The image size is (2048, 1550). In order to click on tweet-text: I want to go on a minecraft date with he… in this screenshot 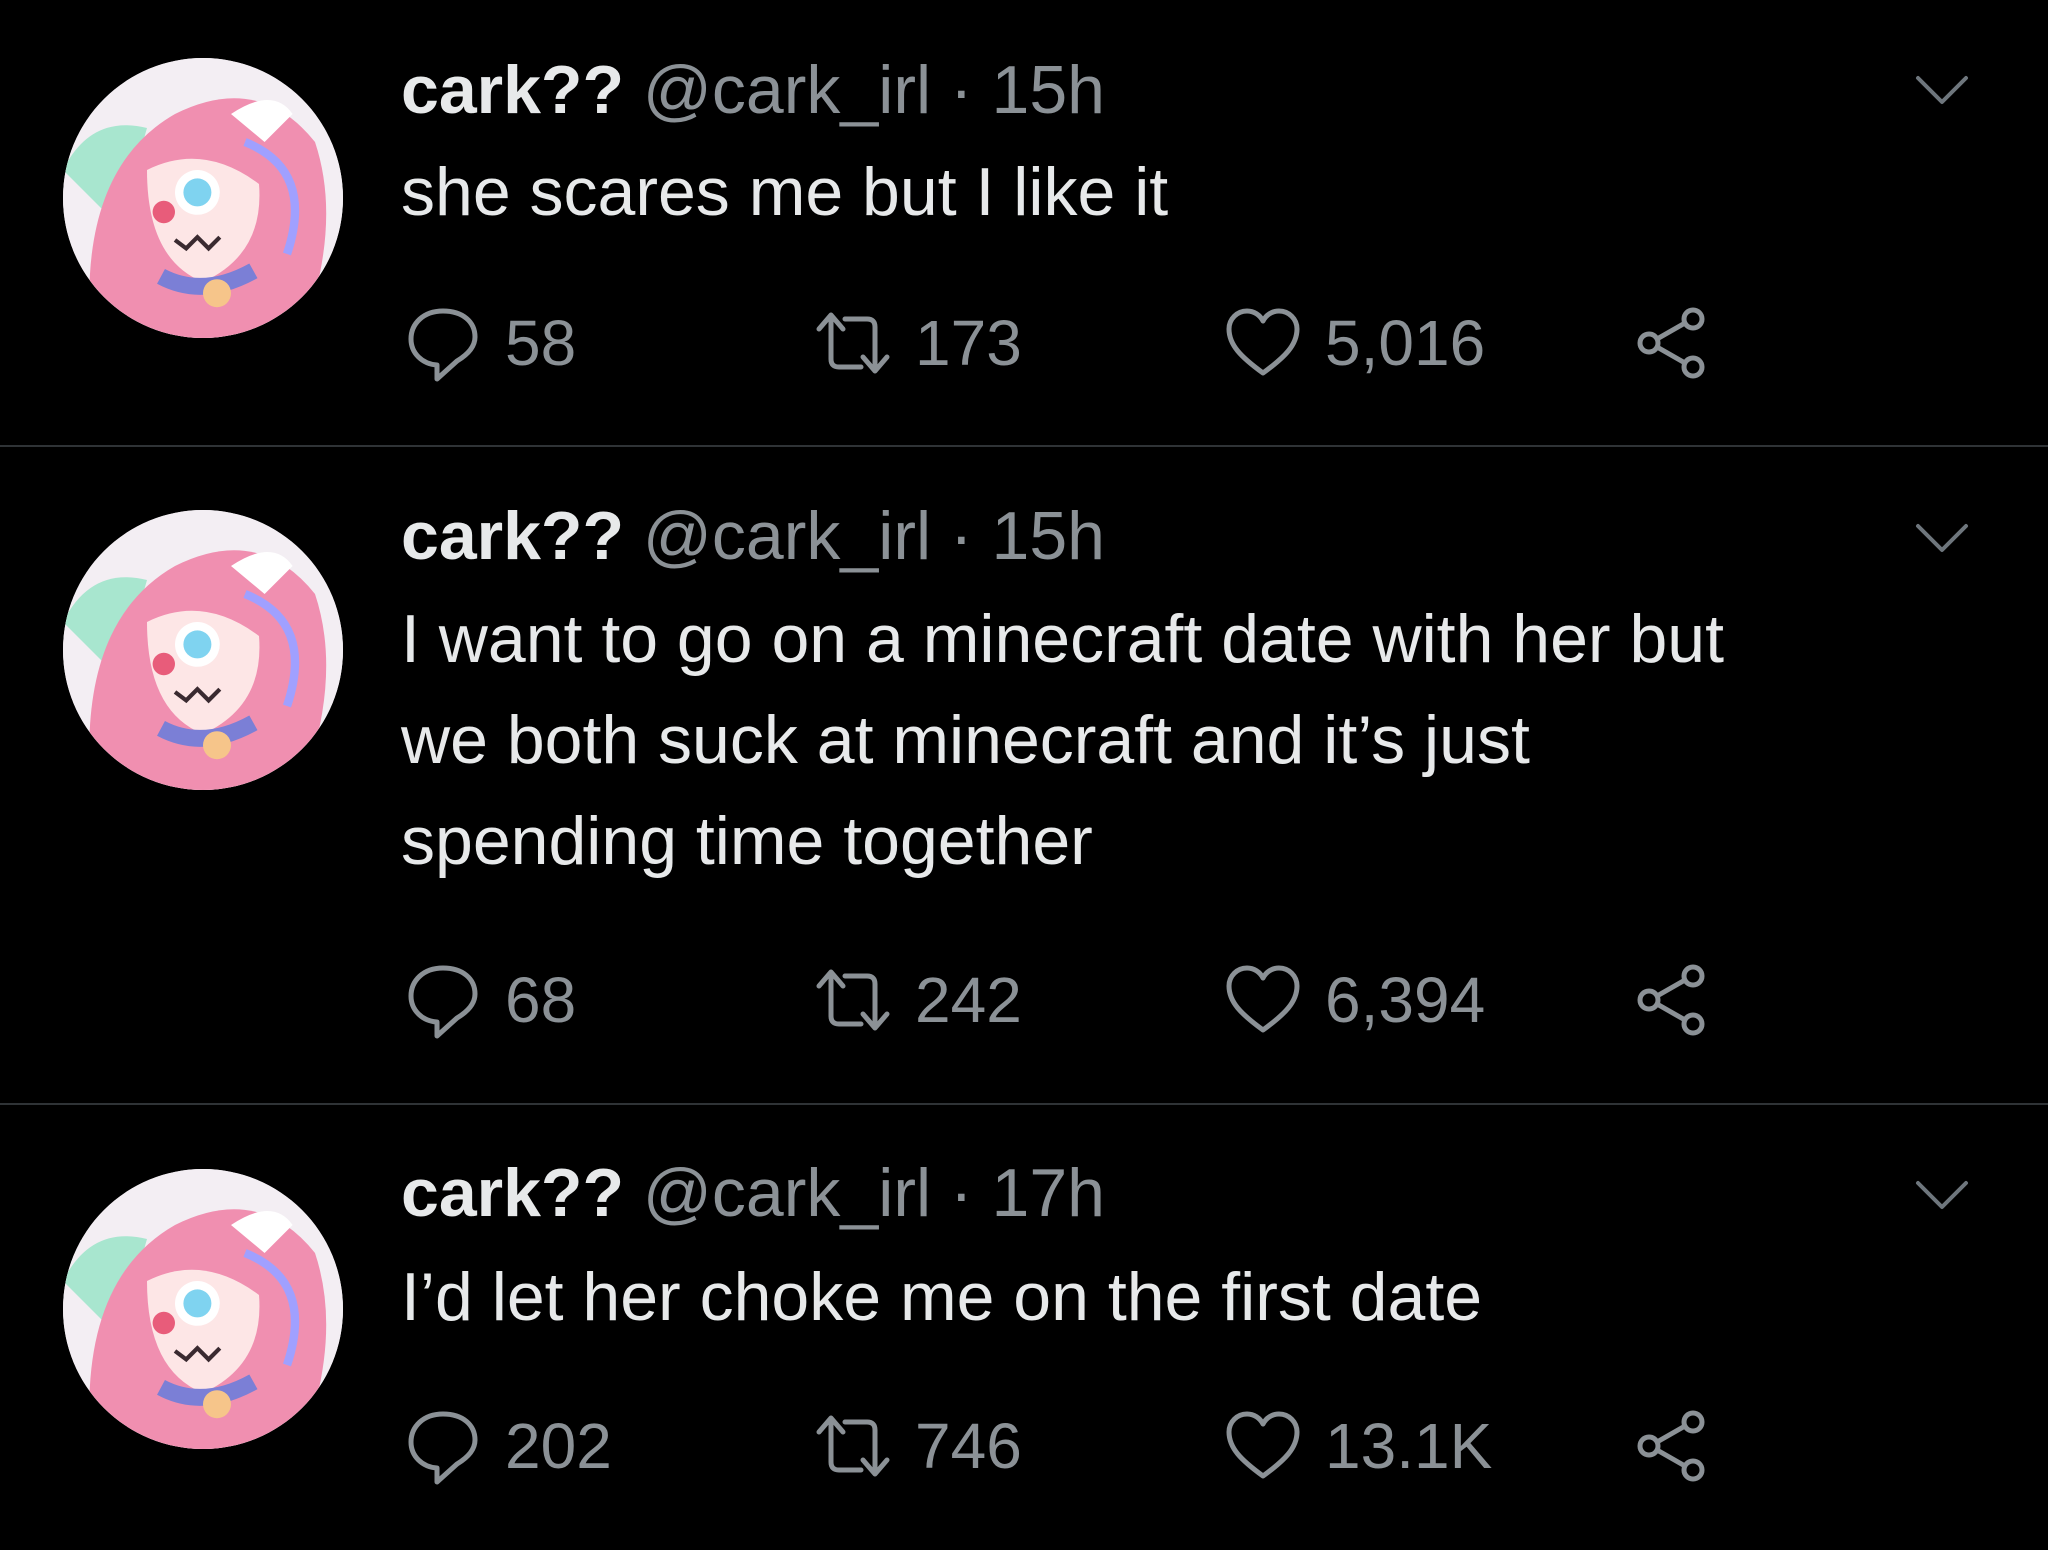, I will do `click(1062, 740)`.